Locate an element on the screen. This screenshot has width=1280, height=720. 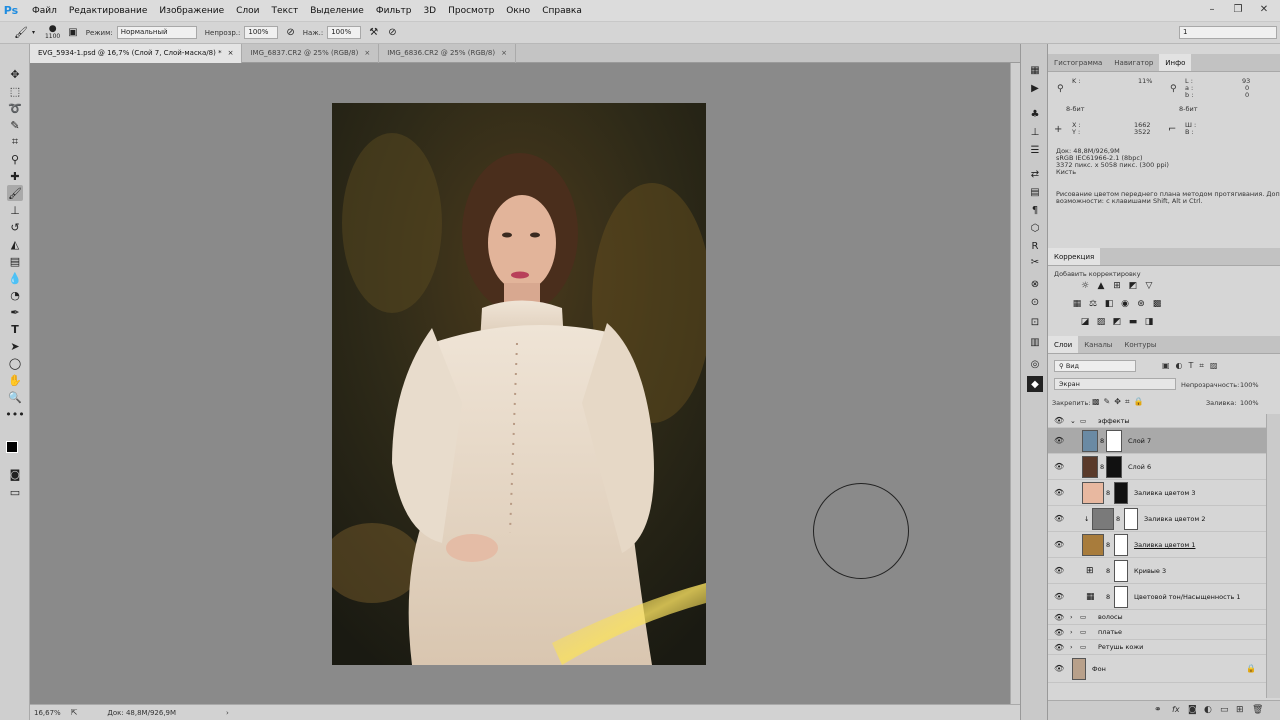
glyph-icon: ✂ is located at coordinates (1035, 262).